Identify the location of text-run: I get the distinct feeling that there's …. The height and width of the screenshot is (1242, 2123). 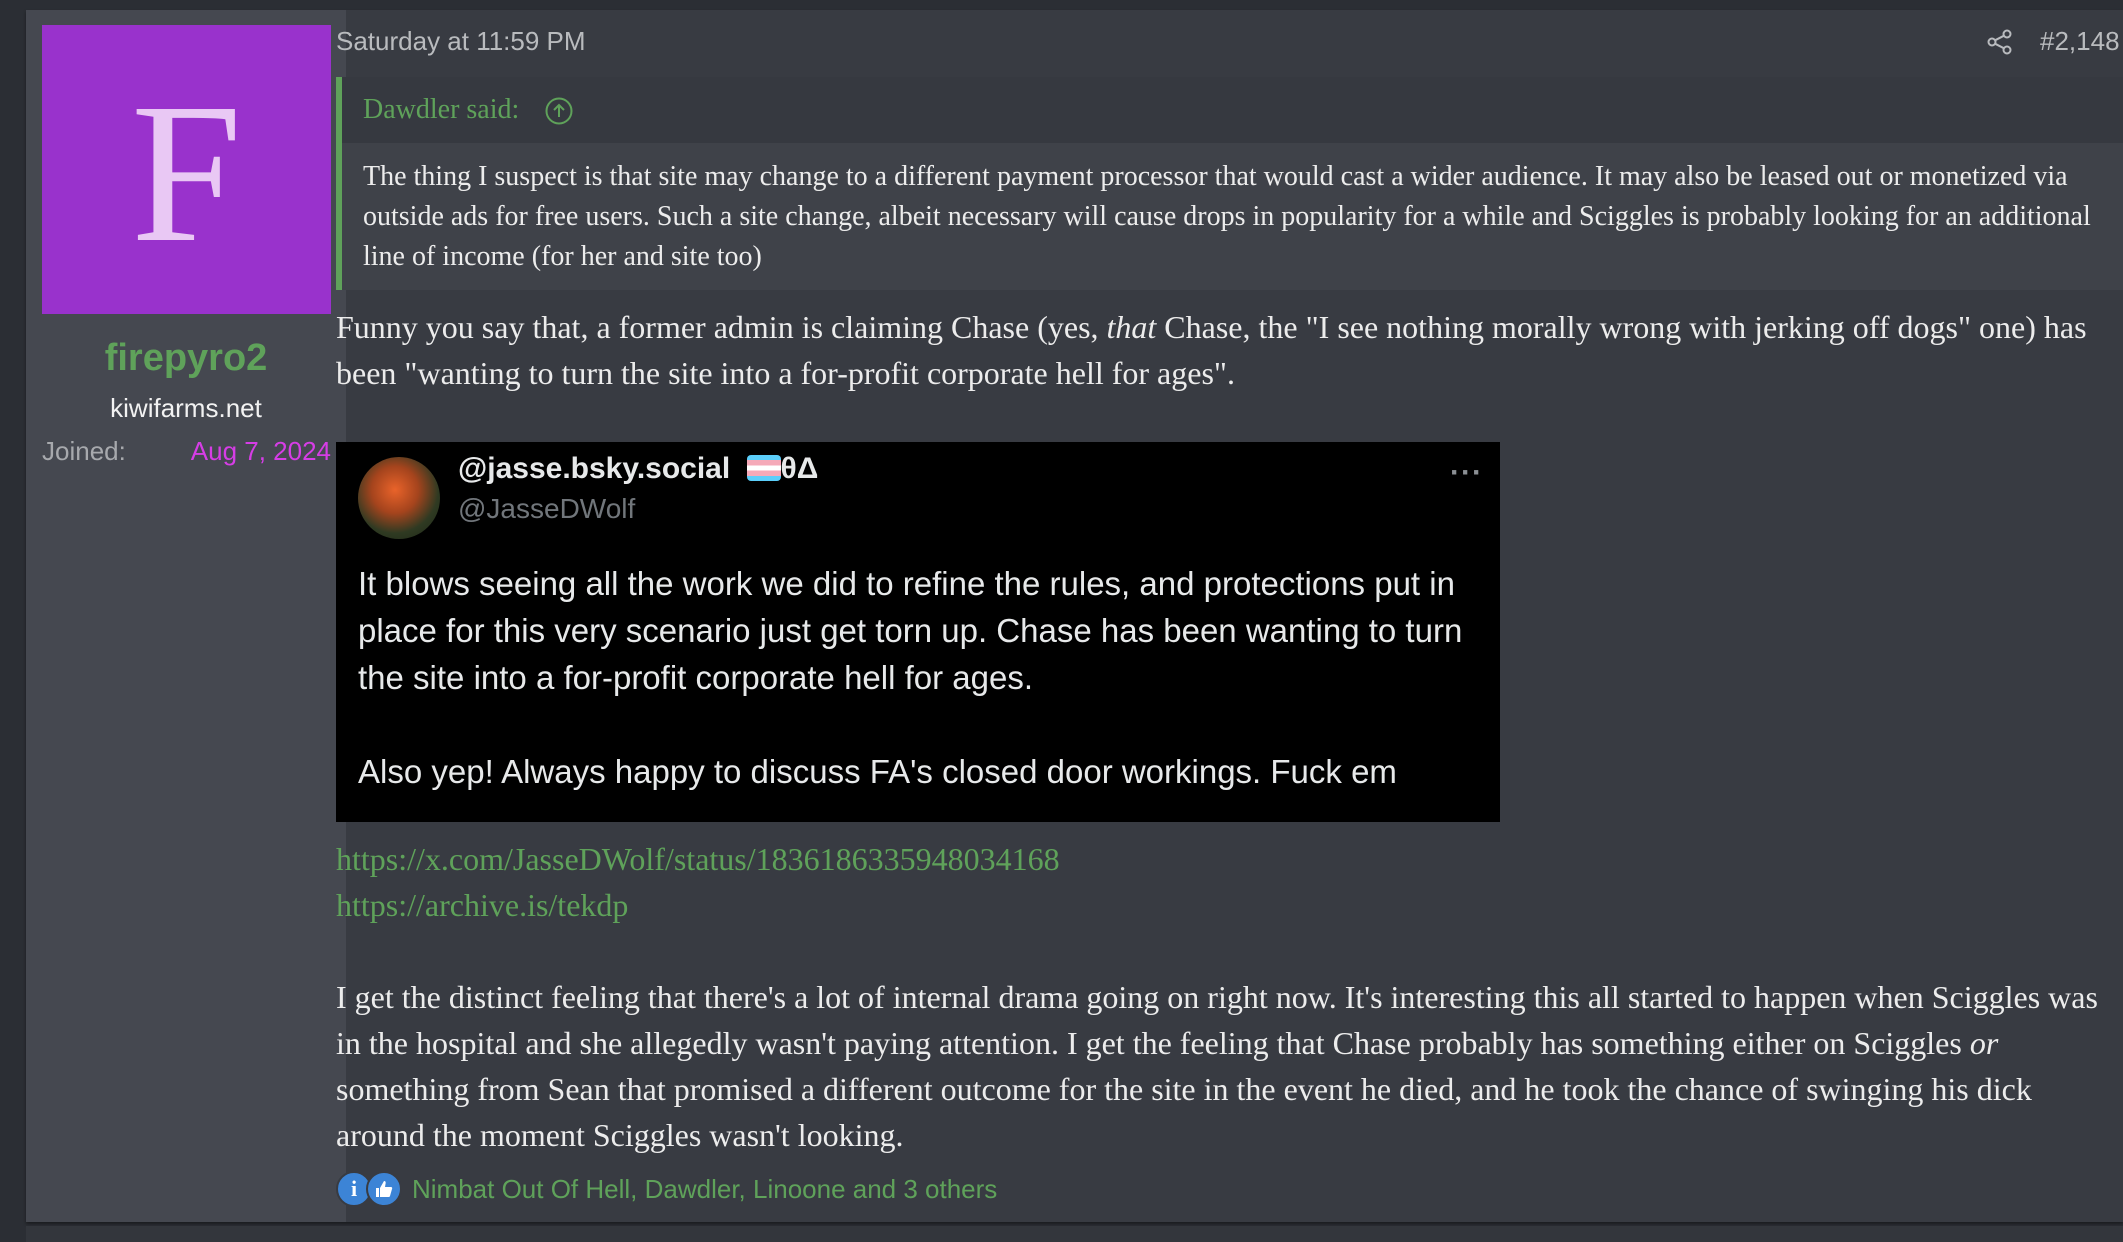
(1217, 1020).